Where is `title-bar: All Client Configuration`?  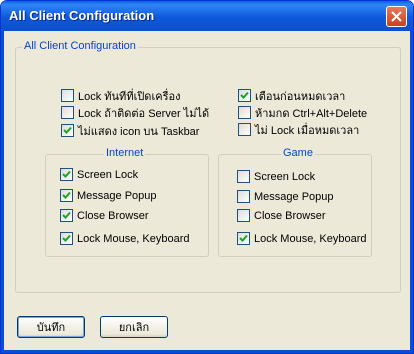 title-bar: All Client Configuration is located at coordinates (207, 16).